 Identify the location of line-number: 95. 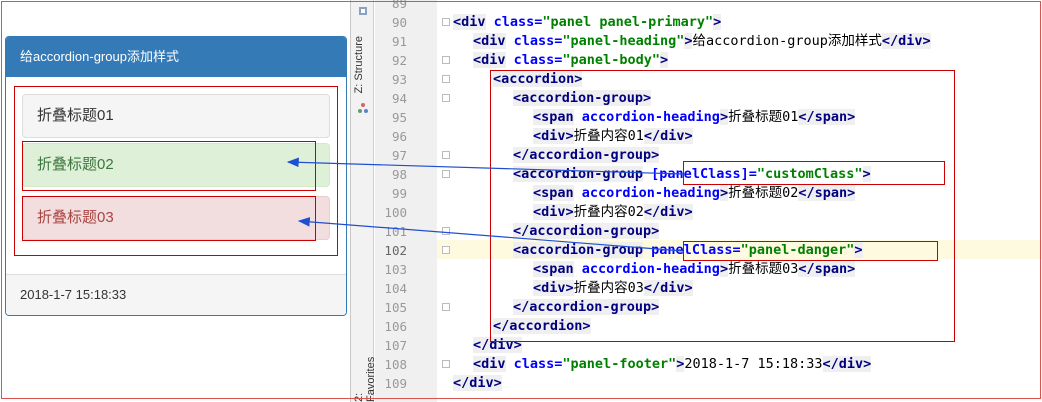
(399, 117).